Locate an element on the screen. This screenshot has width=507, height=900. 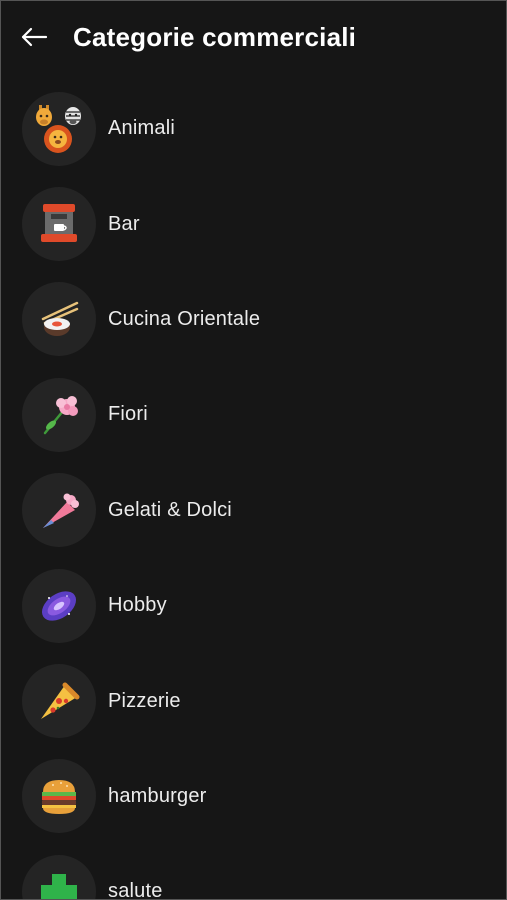
category-item-cucina-orientale: Cucina Orientale is located at coordinates (253, 319).